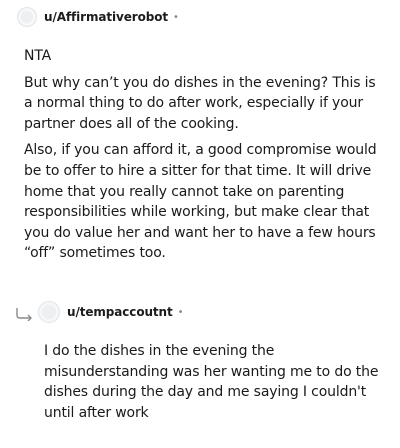 This screenshot has height=448, width=400. Describe the element at coordinates (106, 17) in the screenshot. I see `comment-username: u/Affirmativerobot` at that location.